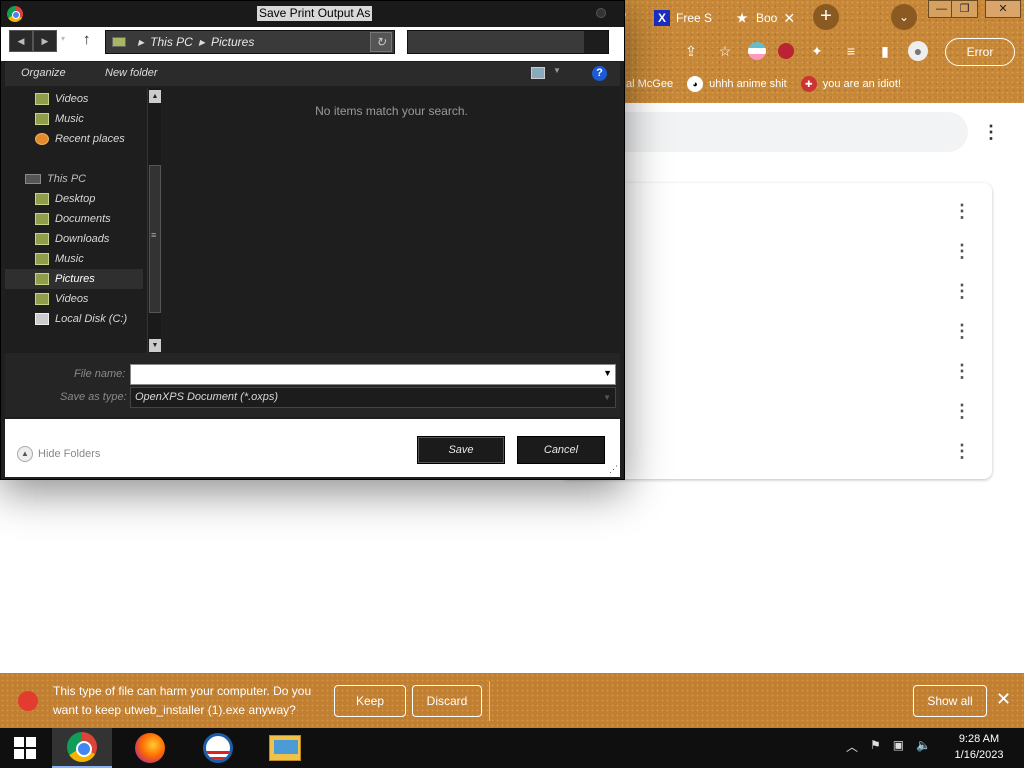  I want to click on dialog-titlebar: Save Print Output As, so click(312, 14).